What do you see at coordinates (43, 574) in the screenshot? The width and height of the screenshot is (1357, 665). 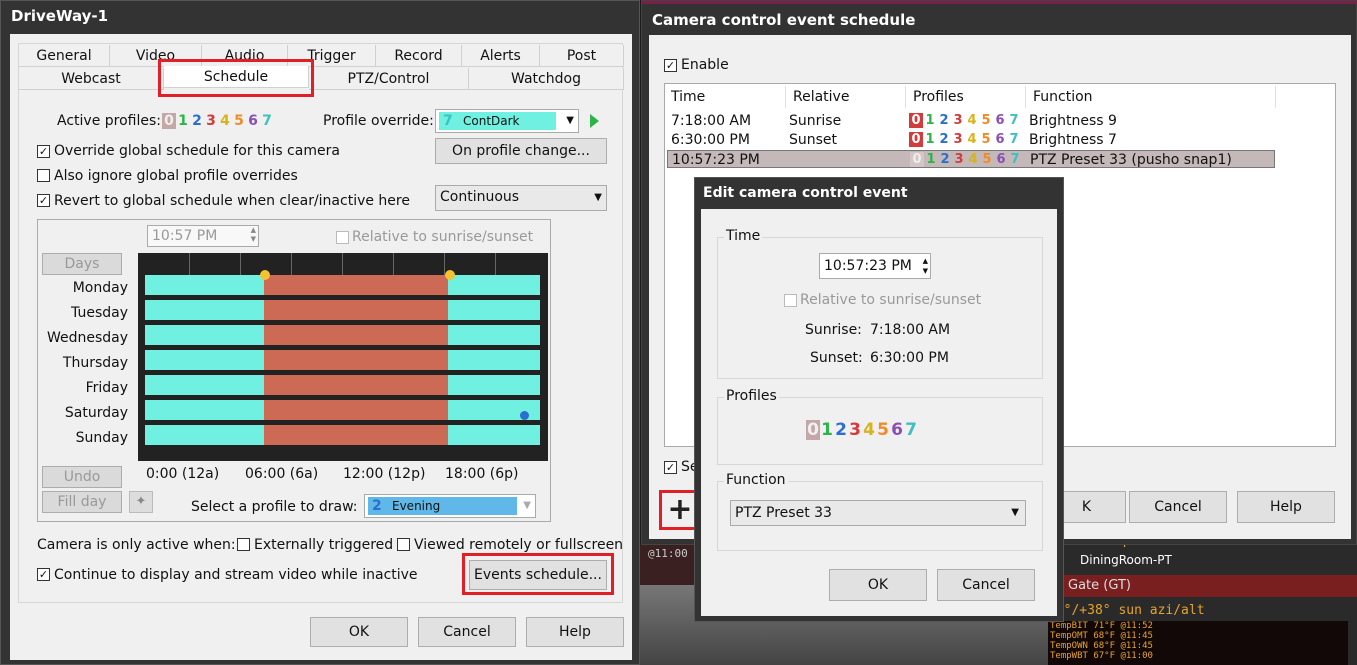 I see `continue-display-checkbox: ✓` at bounding box center [43, 574].